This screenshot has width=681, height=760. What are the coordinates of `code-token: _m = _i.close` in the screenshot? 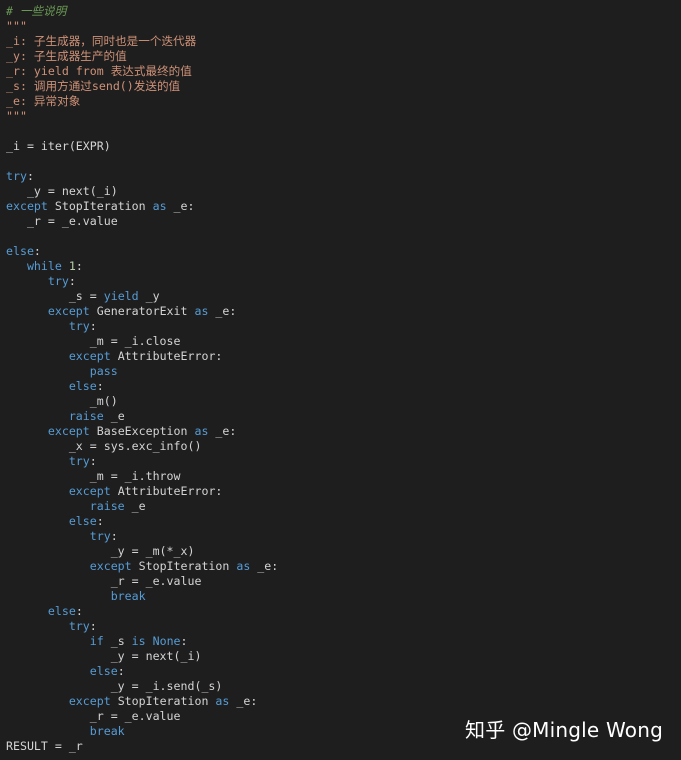 It's located at (93, 341).